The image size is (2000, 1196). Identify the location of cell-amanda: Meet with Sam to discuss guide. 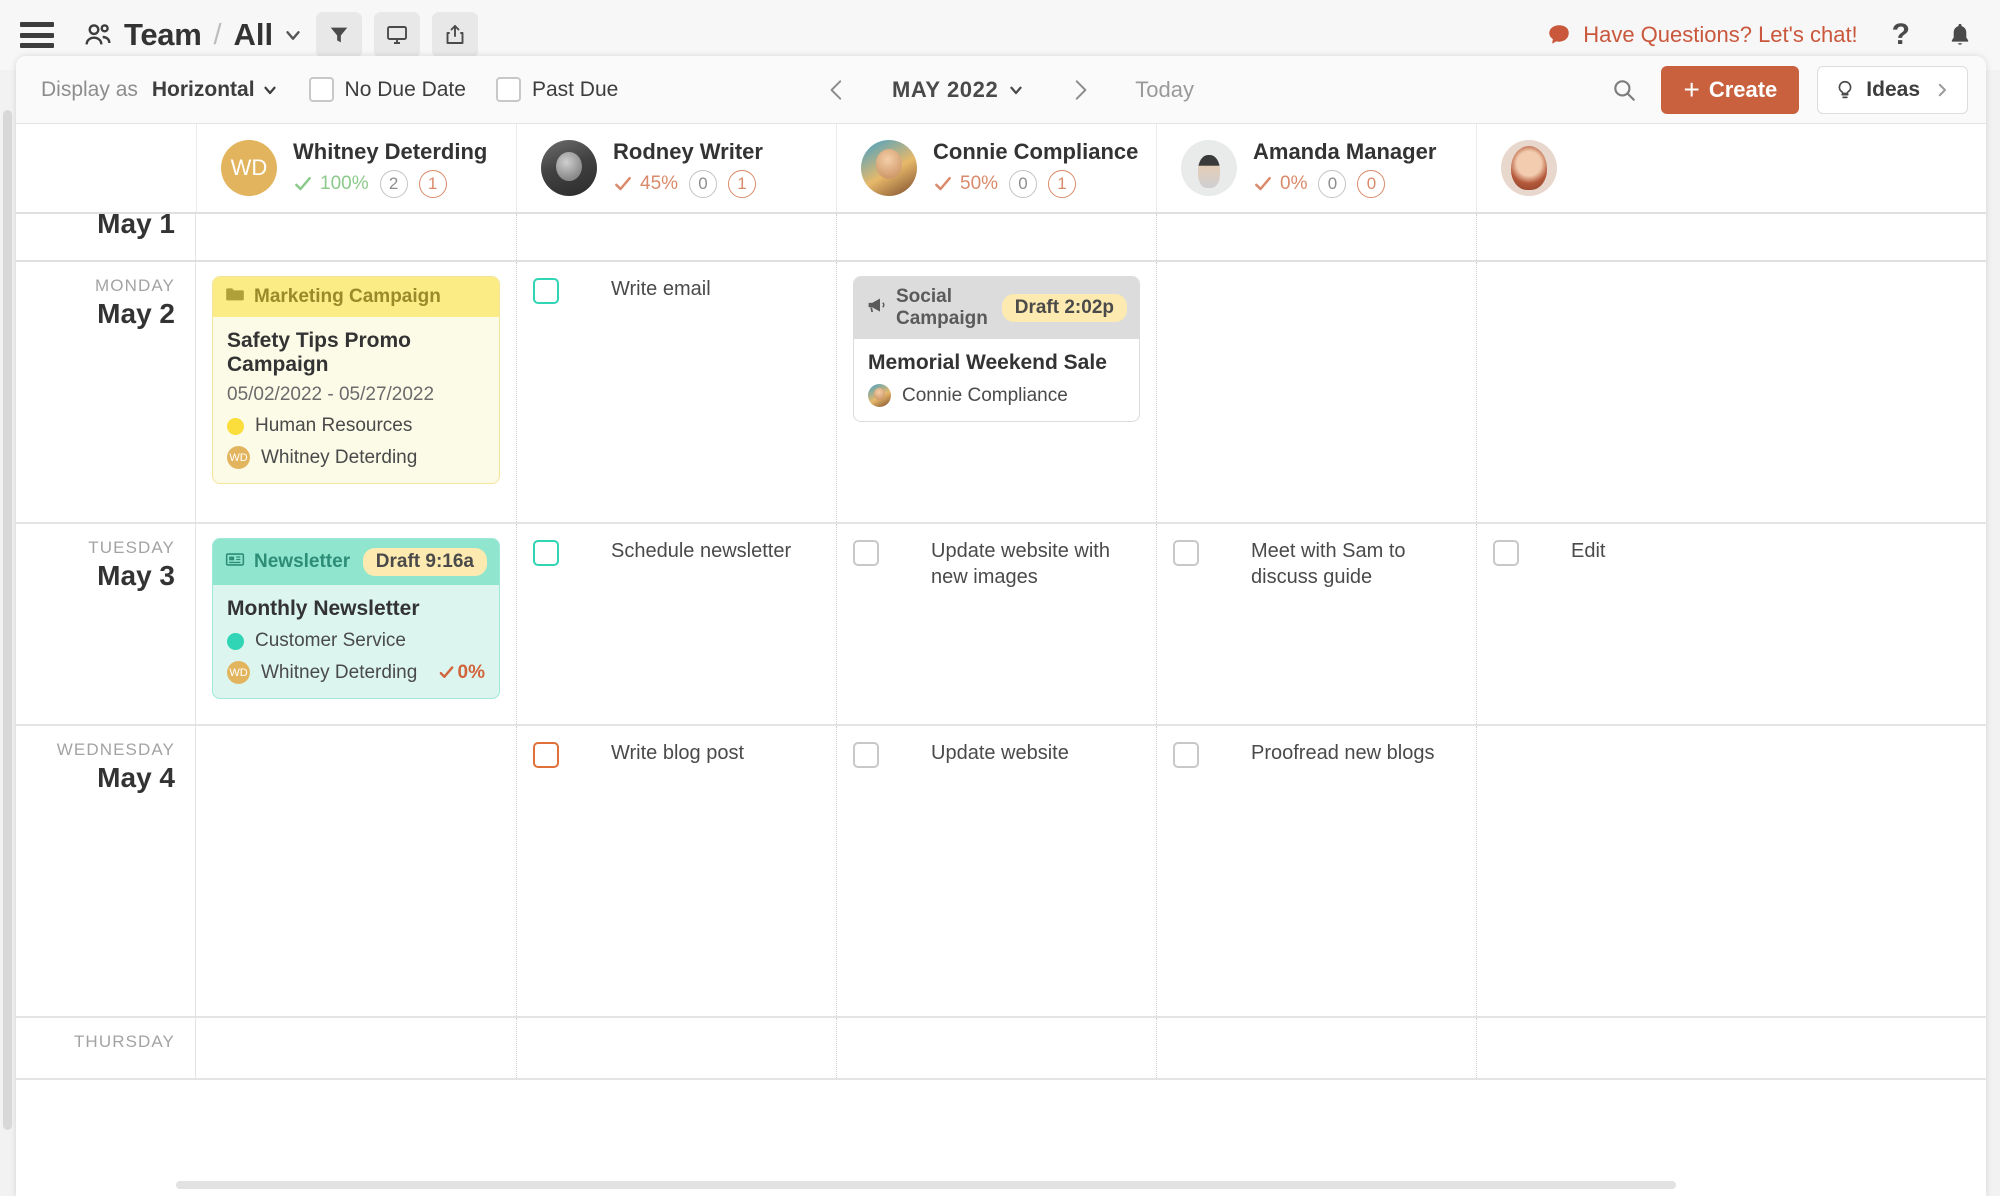
(1316, 624).